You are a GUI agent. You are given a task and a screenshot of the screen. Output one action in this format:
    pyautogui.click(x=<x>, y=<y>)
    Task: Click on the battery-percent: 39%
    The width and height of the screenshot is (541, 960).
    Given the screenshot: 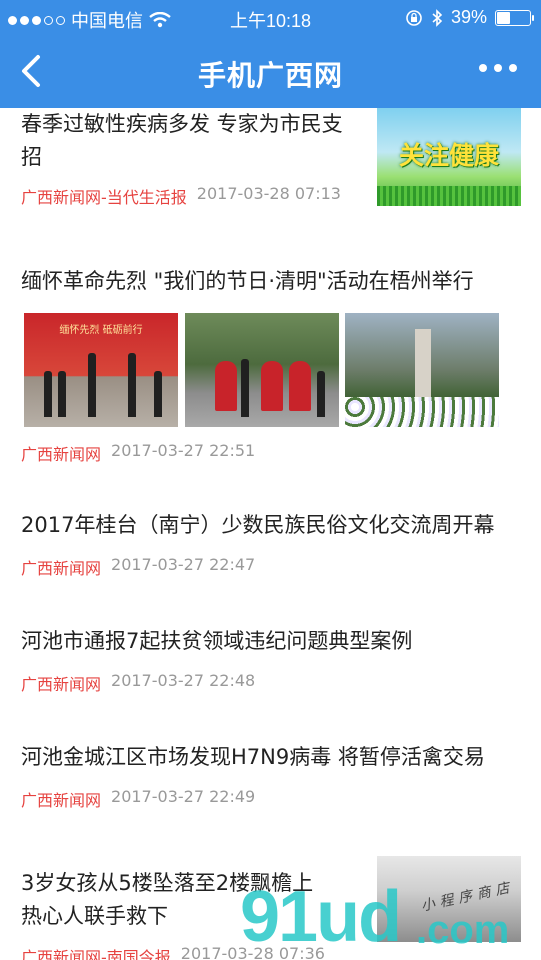 What is the action you would take?
    pyautogui.click(x=468, y=17)
    